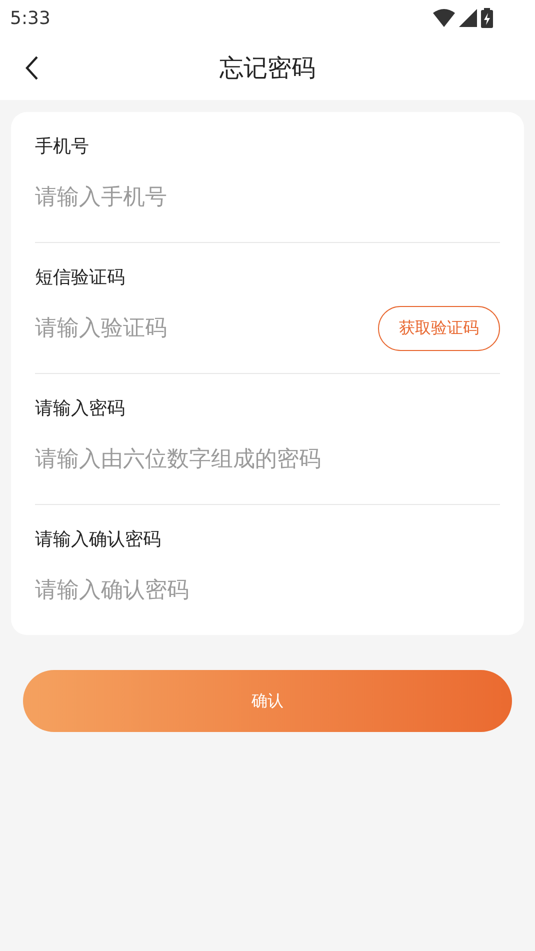  I want to click on battery-icon, so click(487, 18).